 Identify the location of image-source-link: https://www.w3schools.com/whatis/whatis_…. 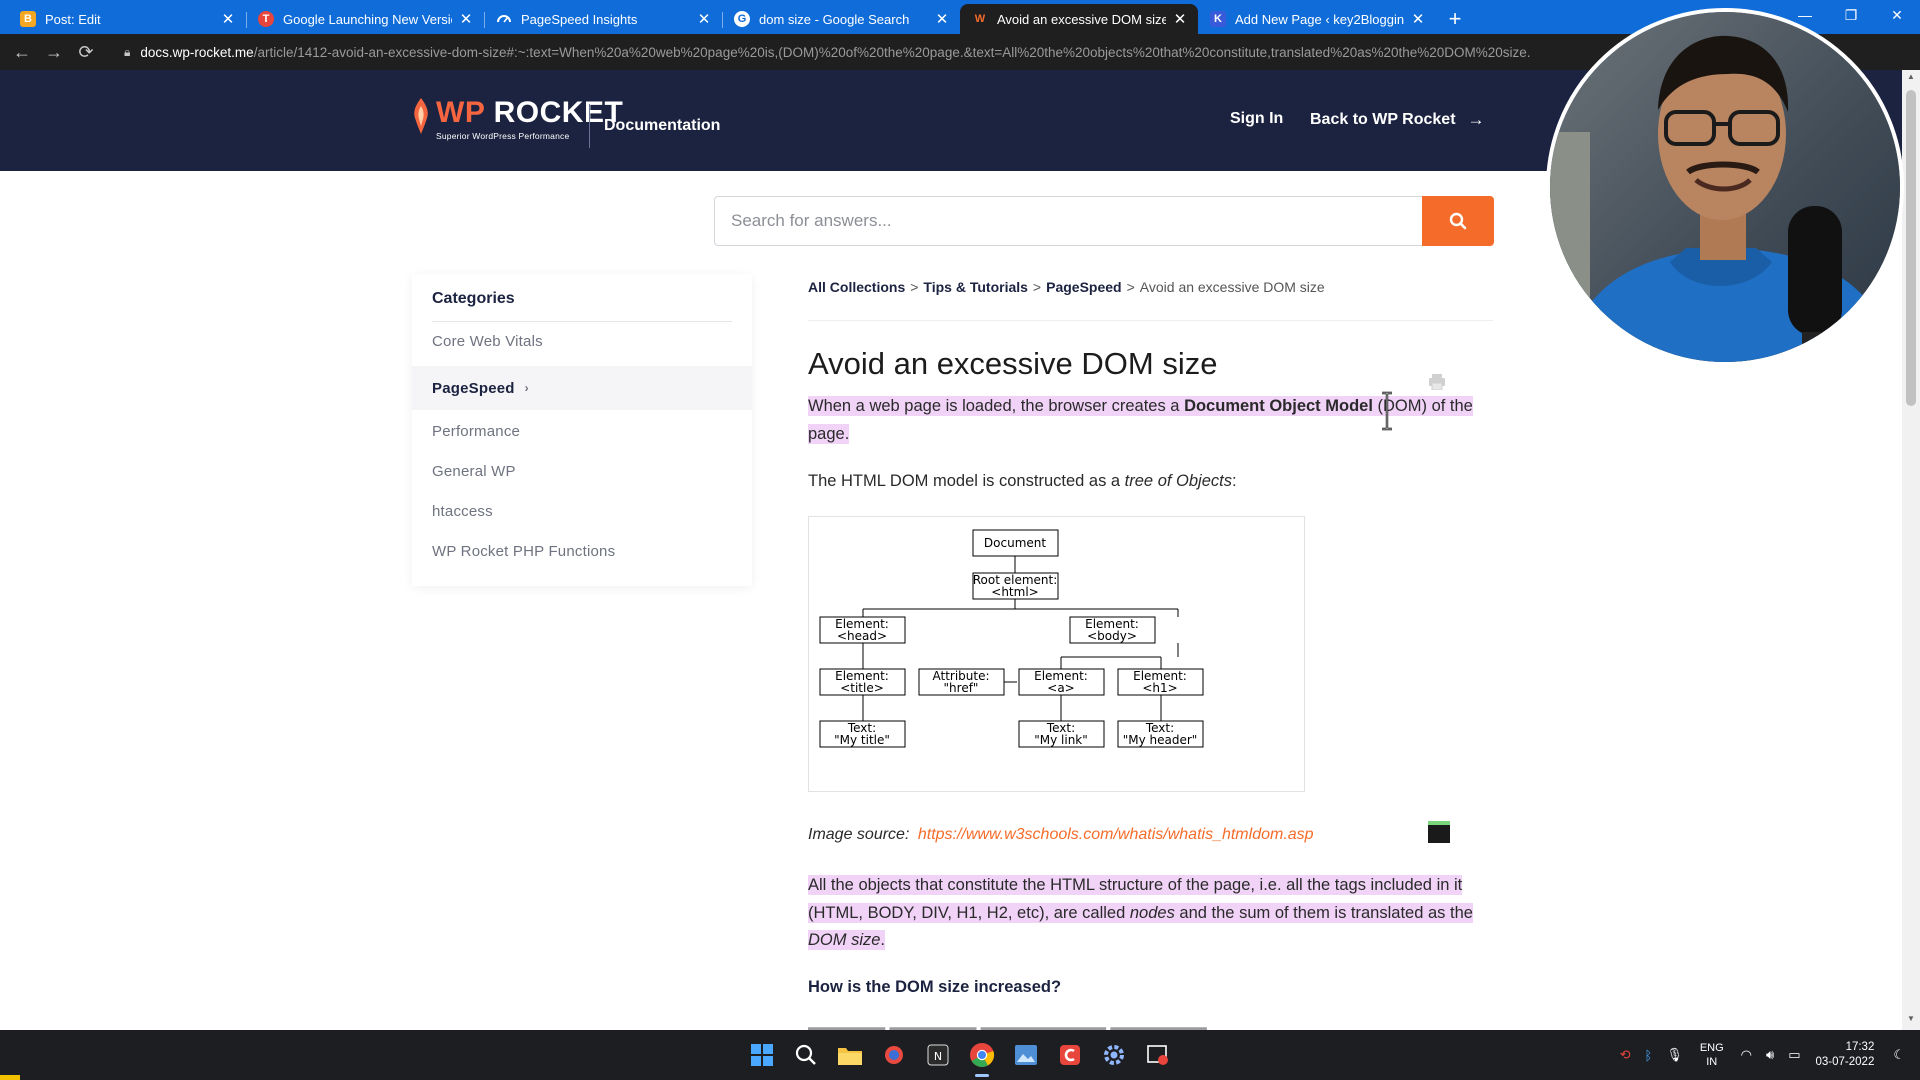
(1116, 834).